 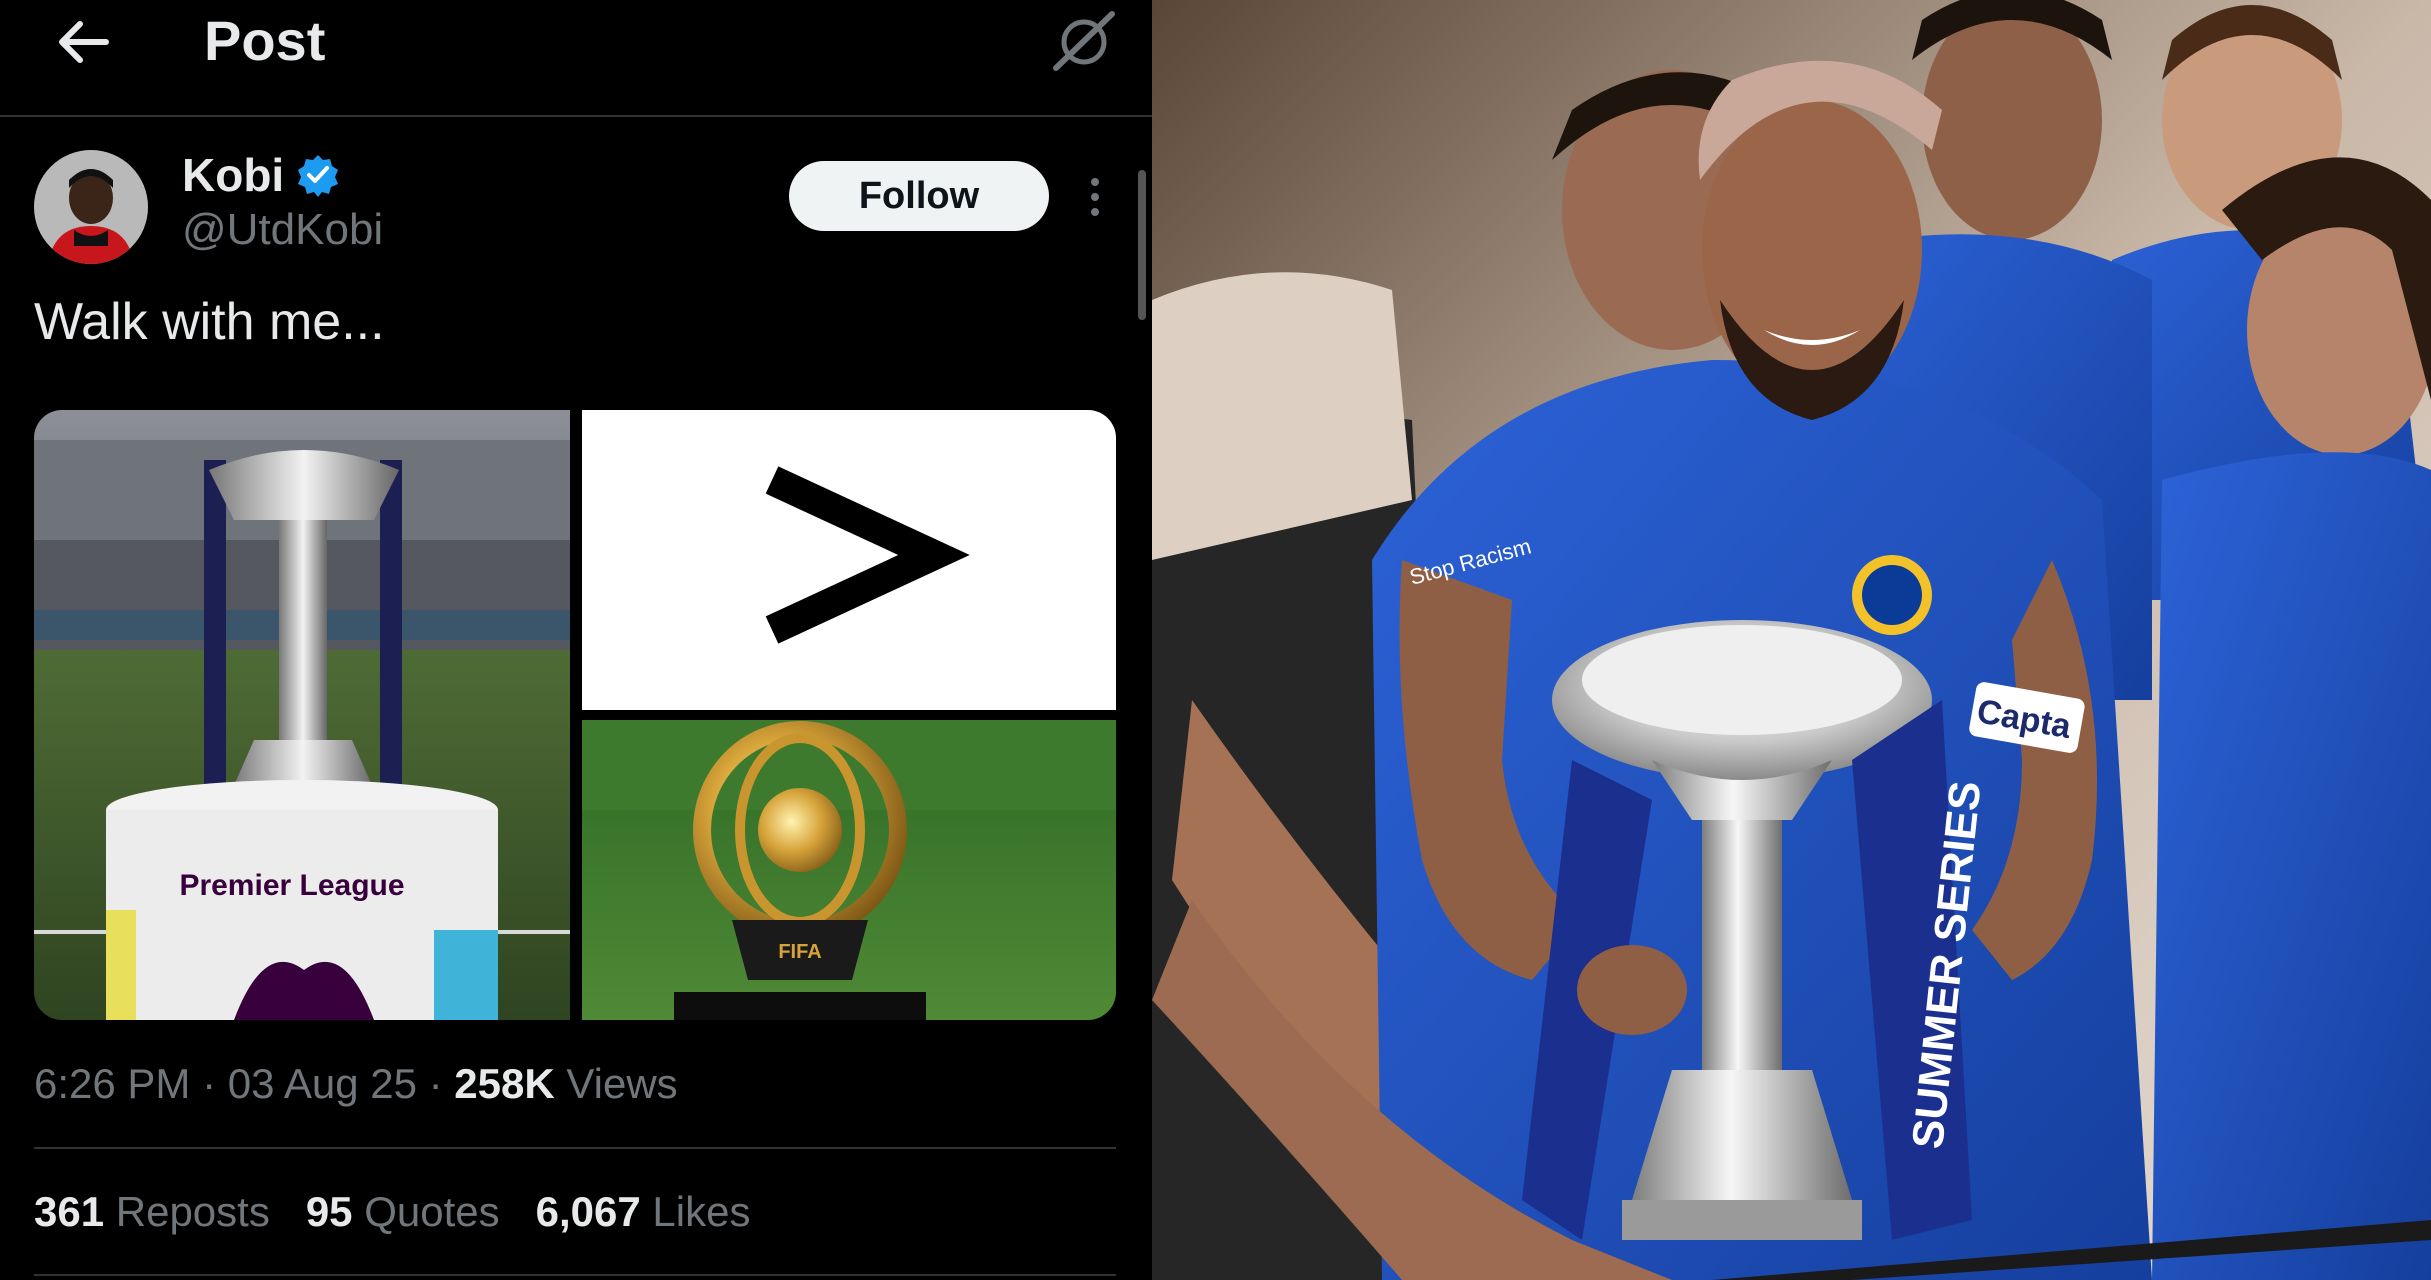 I want to click on quotes-stat: 95 Quotes, so click(x=403, y=1212).